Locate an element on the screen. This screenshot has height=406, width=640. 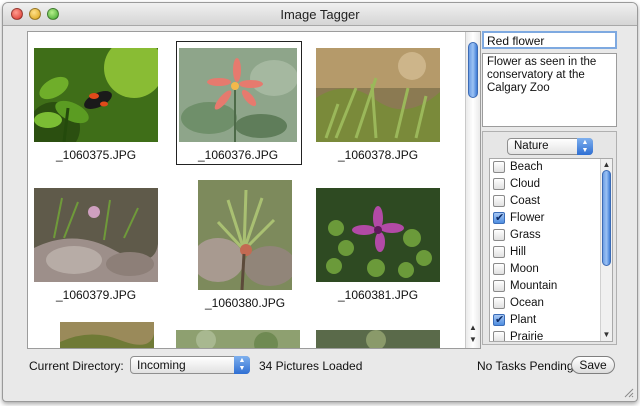
photo-tillandsia-thumbnail is located at coordinates (245, 235).